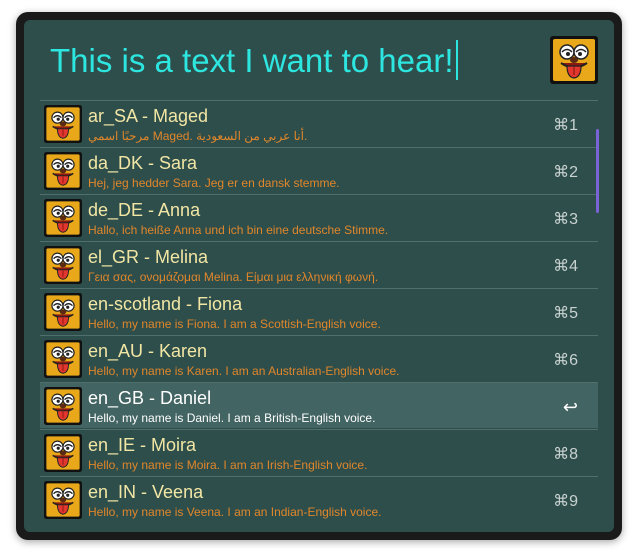  Describe the element at coordinates (456, 60) in the screenshot. I see `text-caret` at that location.